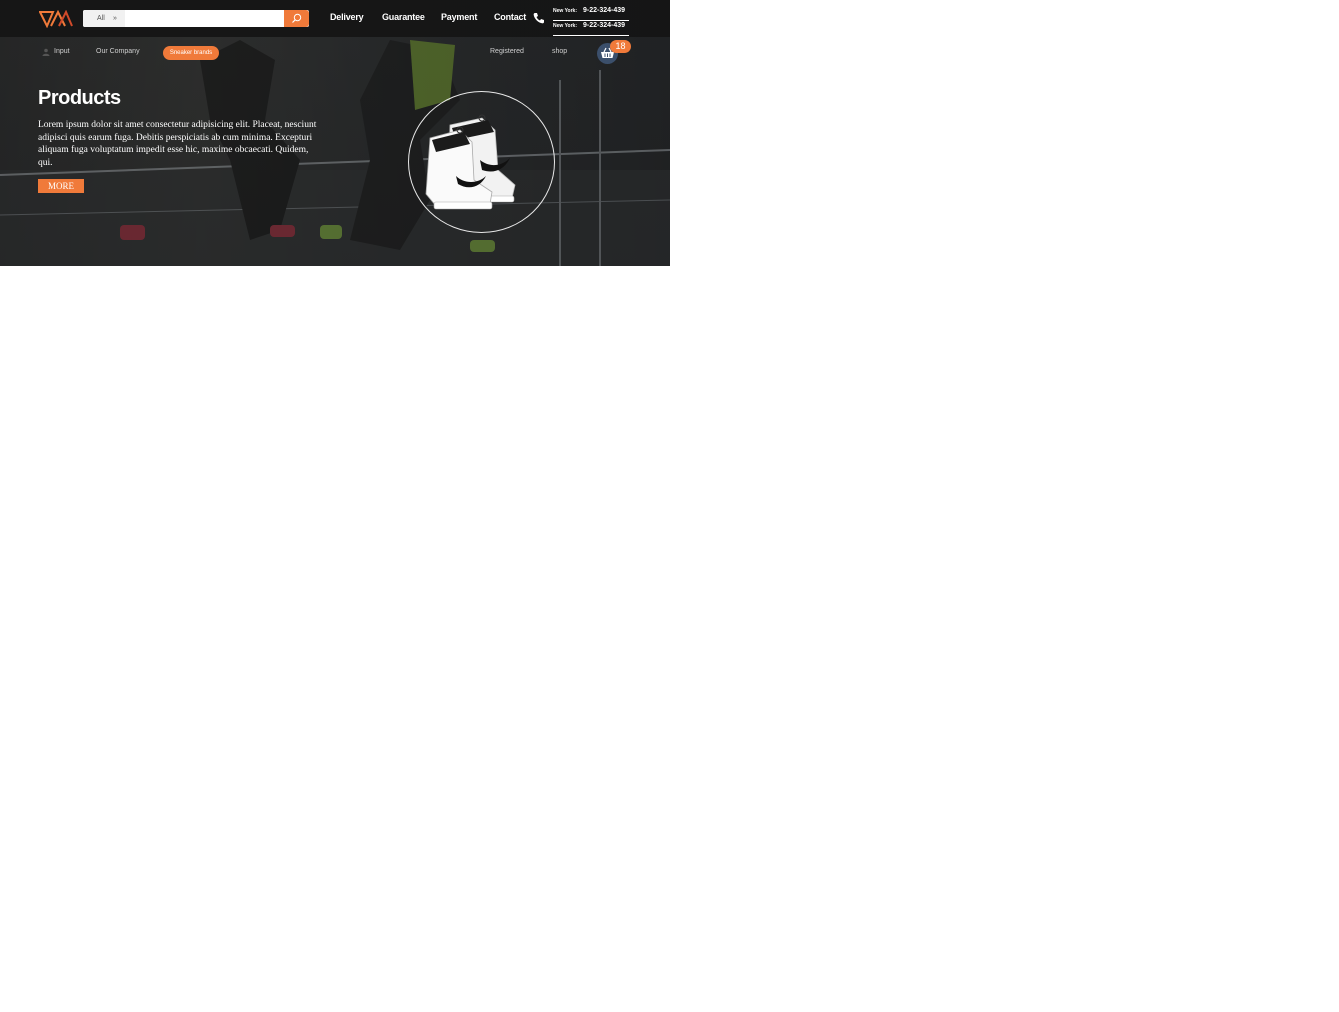  What do you see at coordinates (507, 51) in the screenshot?
I see `registered-link: Registered` at bounding box center [507, 51].